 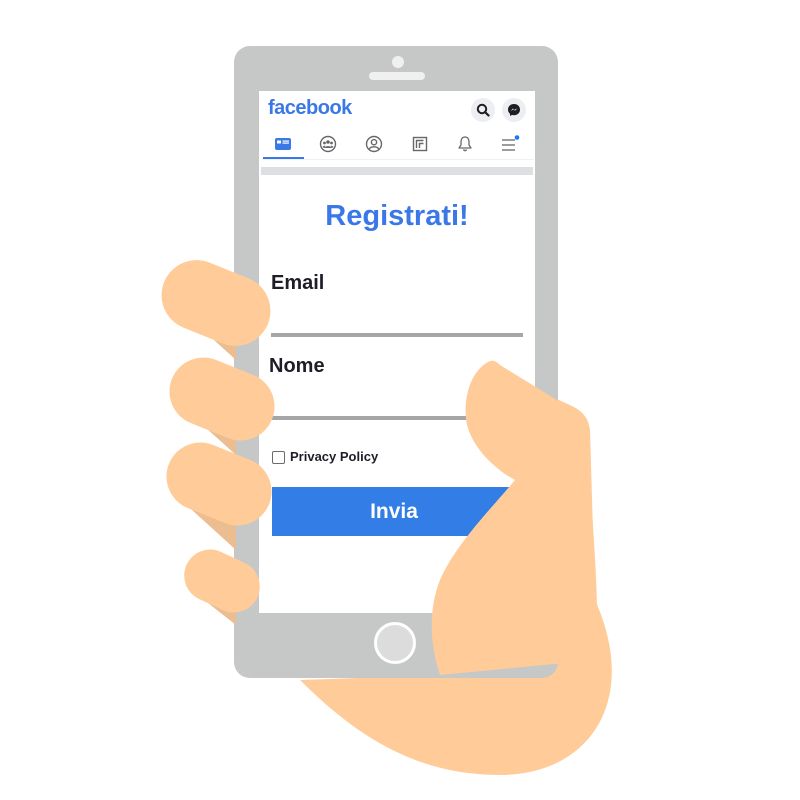 What do you see at coordinates (395, 643) in the screenshot?
I see `home-button` at bounding box center [395, 643].